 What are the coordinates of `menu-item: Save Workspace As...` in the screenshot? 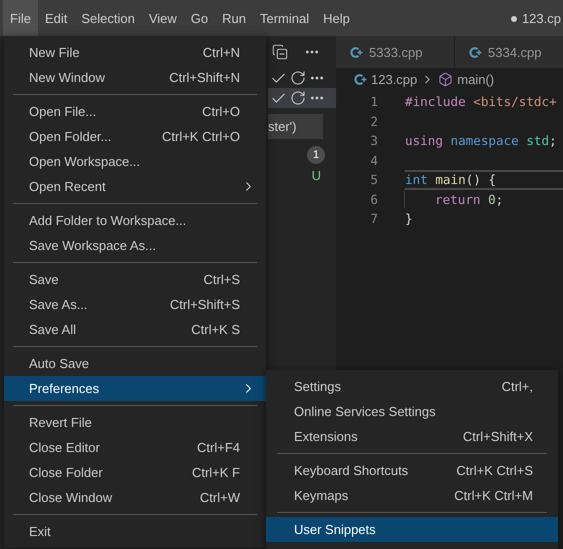 It's located at (135, 245).